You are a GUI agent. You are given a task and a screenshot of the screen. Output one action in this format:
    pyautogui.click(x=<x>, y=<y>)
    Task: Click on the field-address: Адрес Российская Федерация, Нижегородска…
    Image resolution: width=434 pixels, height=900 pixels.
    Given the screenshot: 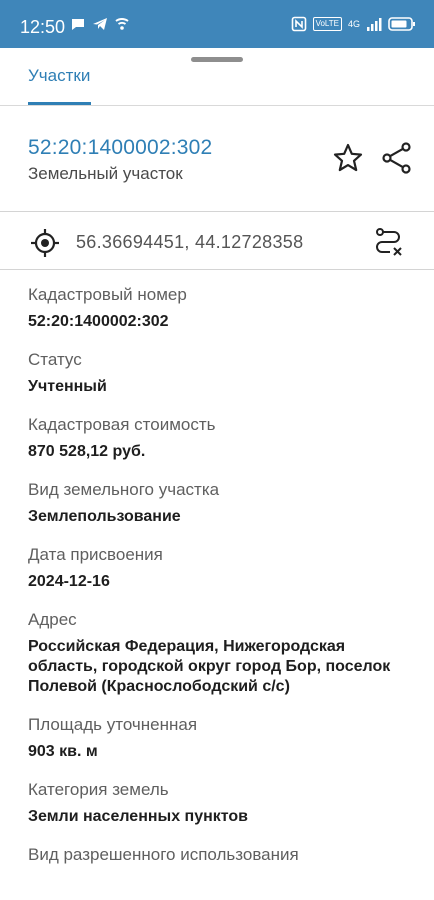 What is the action you would take?
    pyautogui.click(x=223, y=653)
    